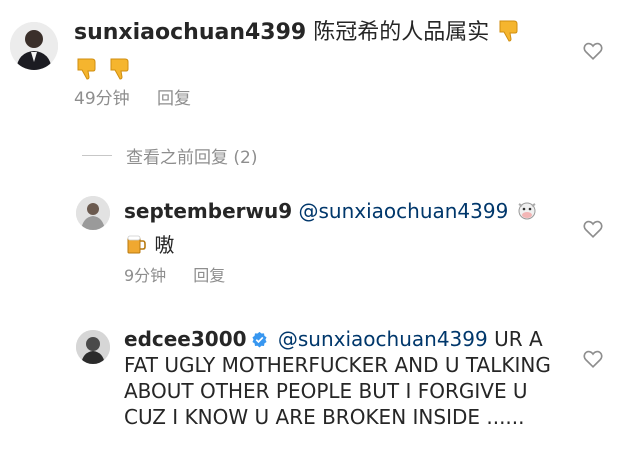 Image resolution: width=640 pixels, height=460 pixels. I want to click on avatar-sunxiaochuan4399, so click(34, 46).